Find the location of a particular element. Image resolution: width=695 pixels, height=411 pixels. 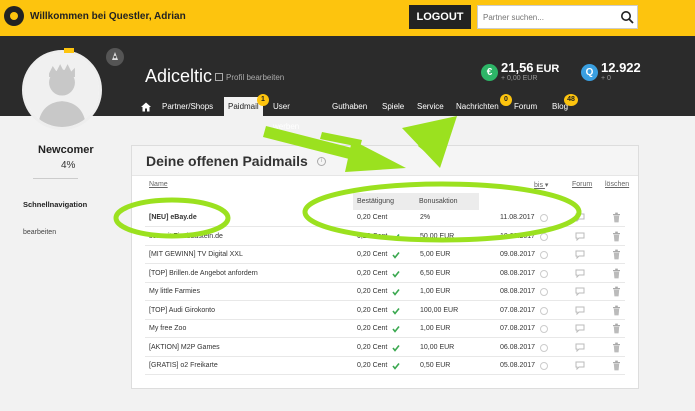

table-row: My free Zoo 0,20 Cent 1,00 EUR 07.08.2017 is located at coordinates (385, 329).